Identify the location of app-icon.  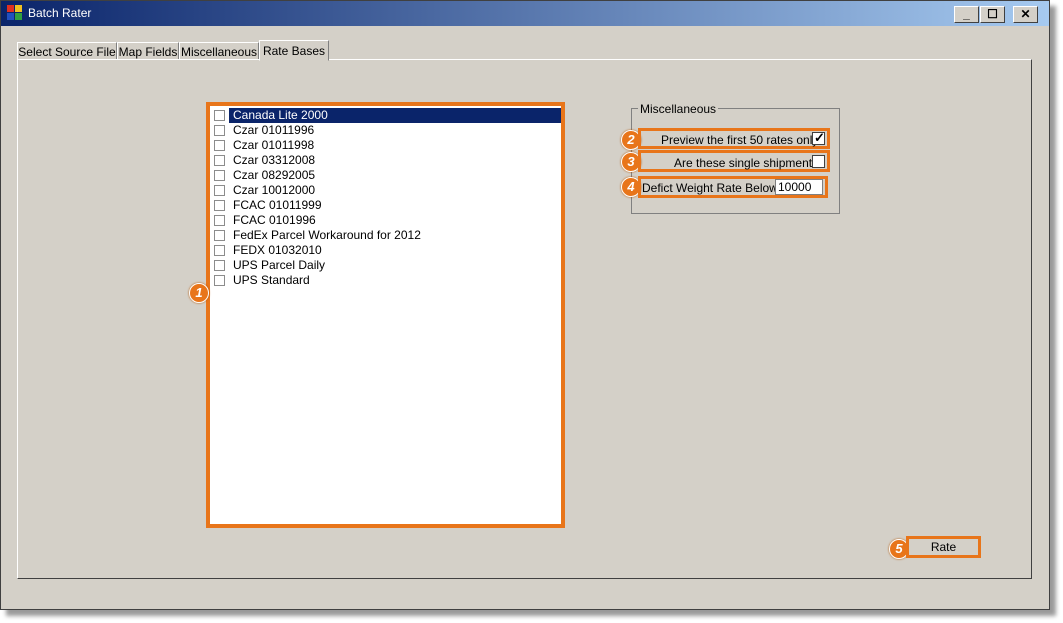
(15, 13).